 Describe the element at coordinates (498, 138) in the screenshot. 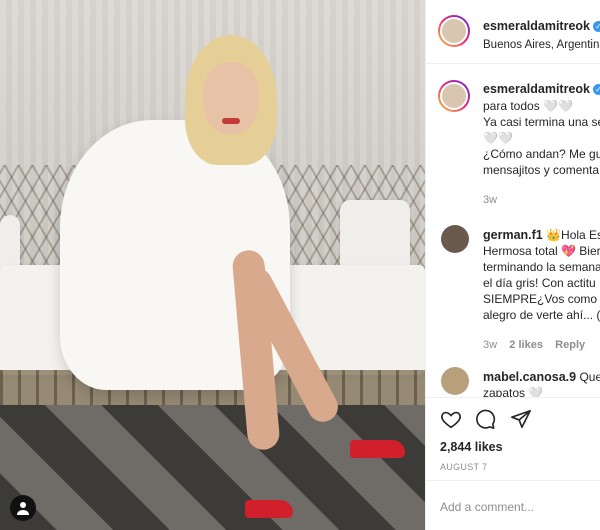

I see `caption-line: 🤍🤍` at that location.